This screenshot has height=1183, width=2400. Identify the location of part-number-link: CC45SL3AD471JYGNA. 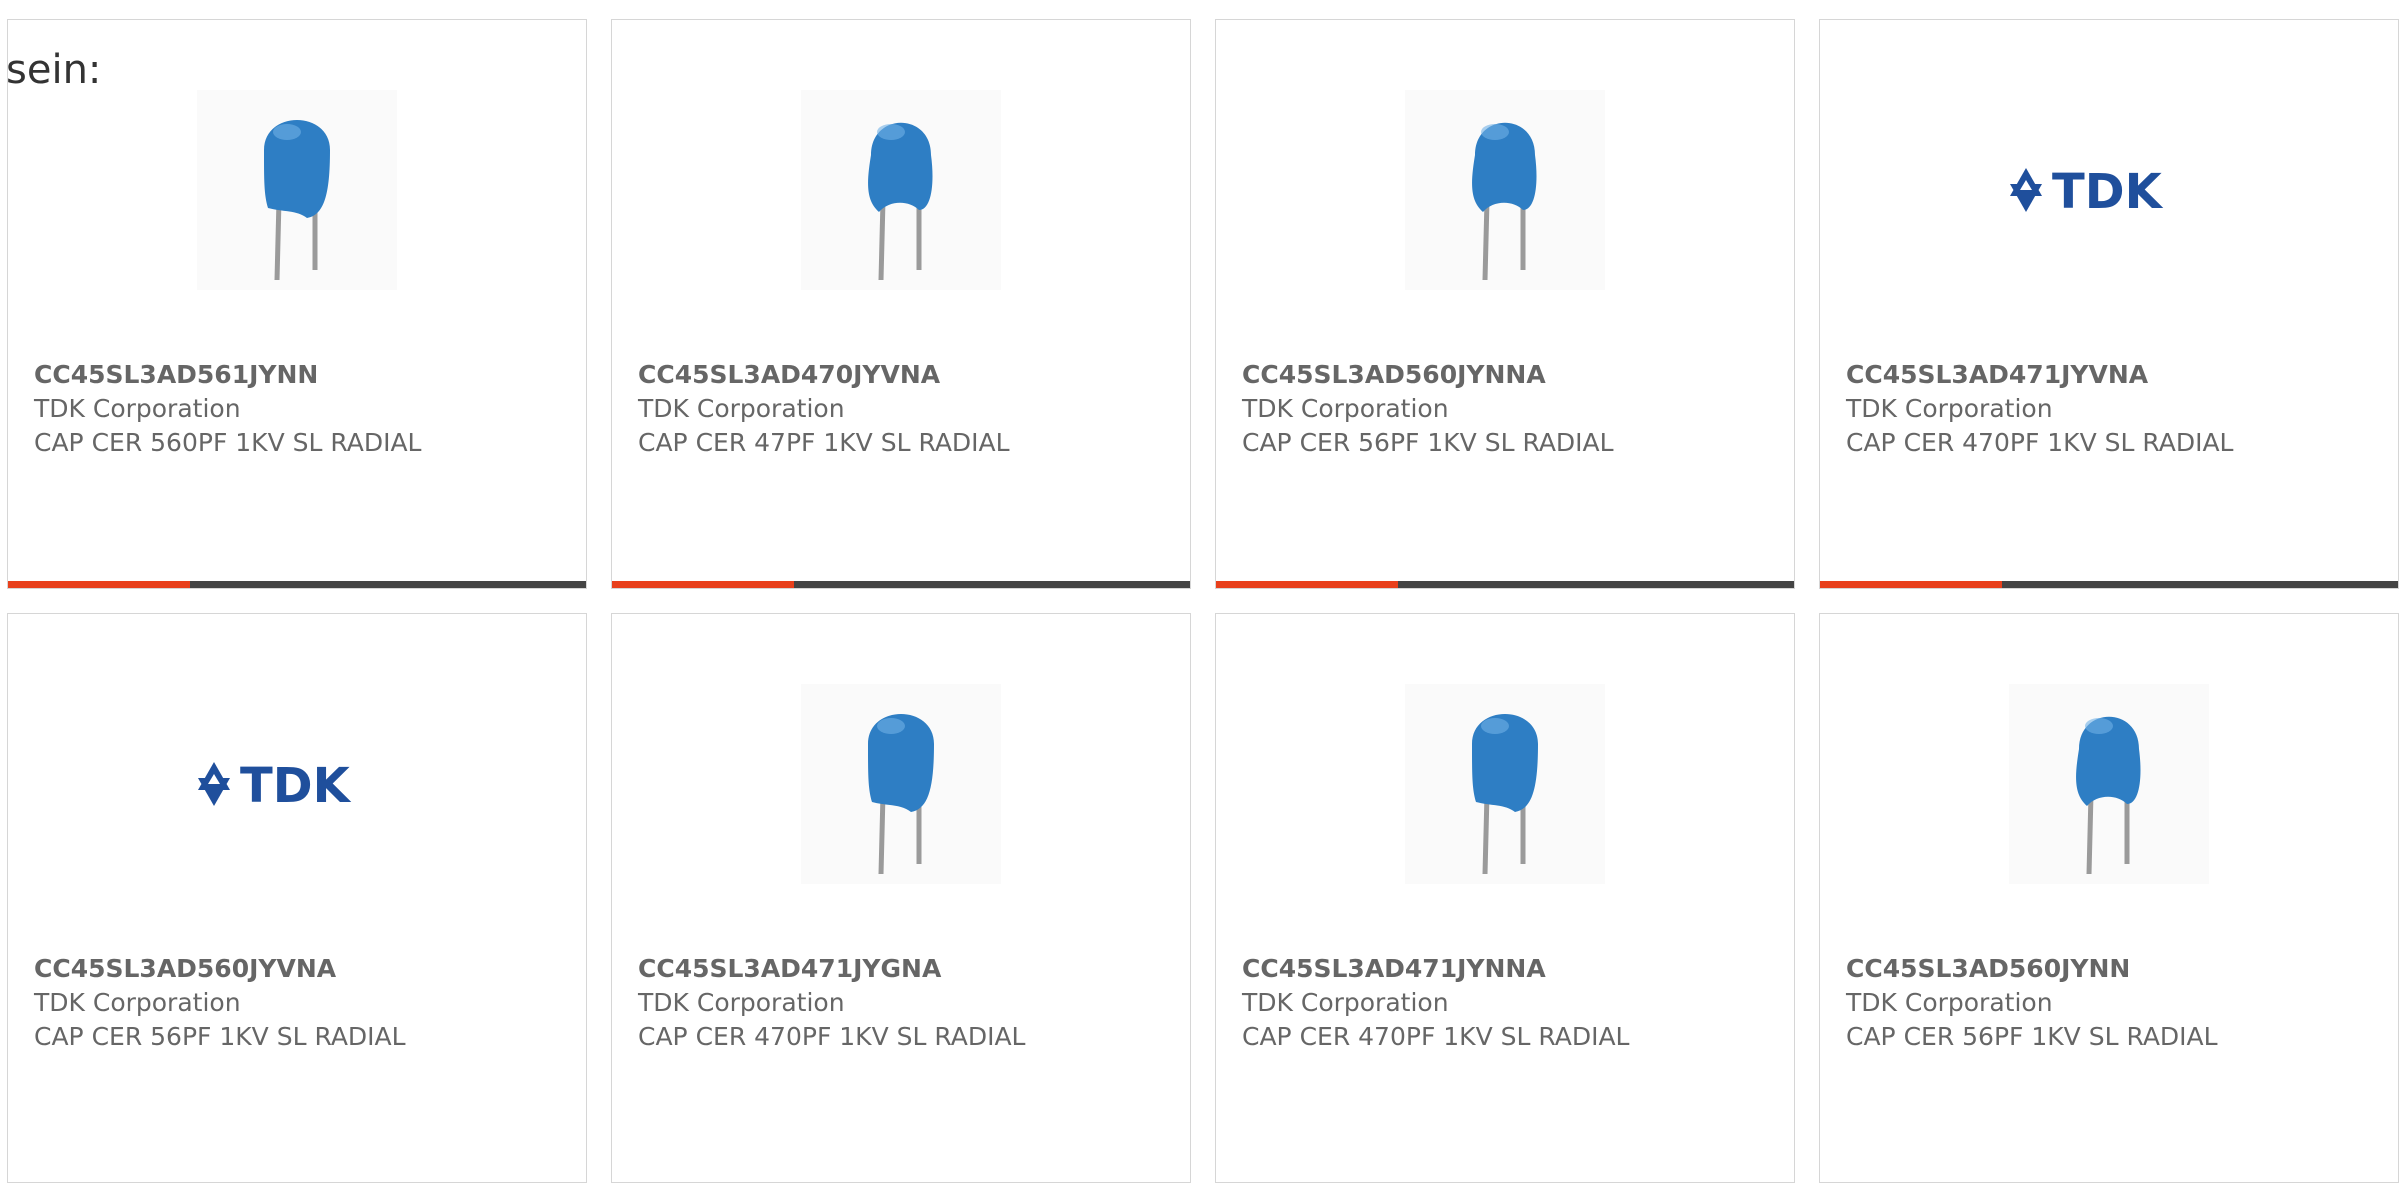
(904, 969).